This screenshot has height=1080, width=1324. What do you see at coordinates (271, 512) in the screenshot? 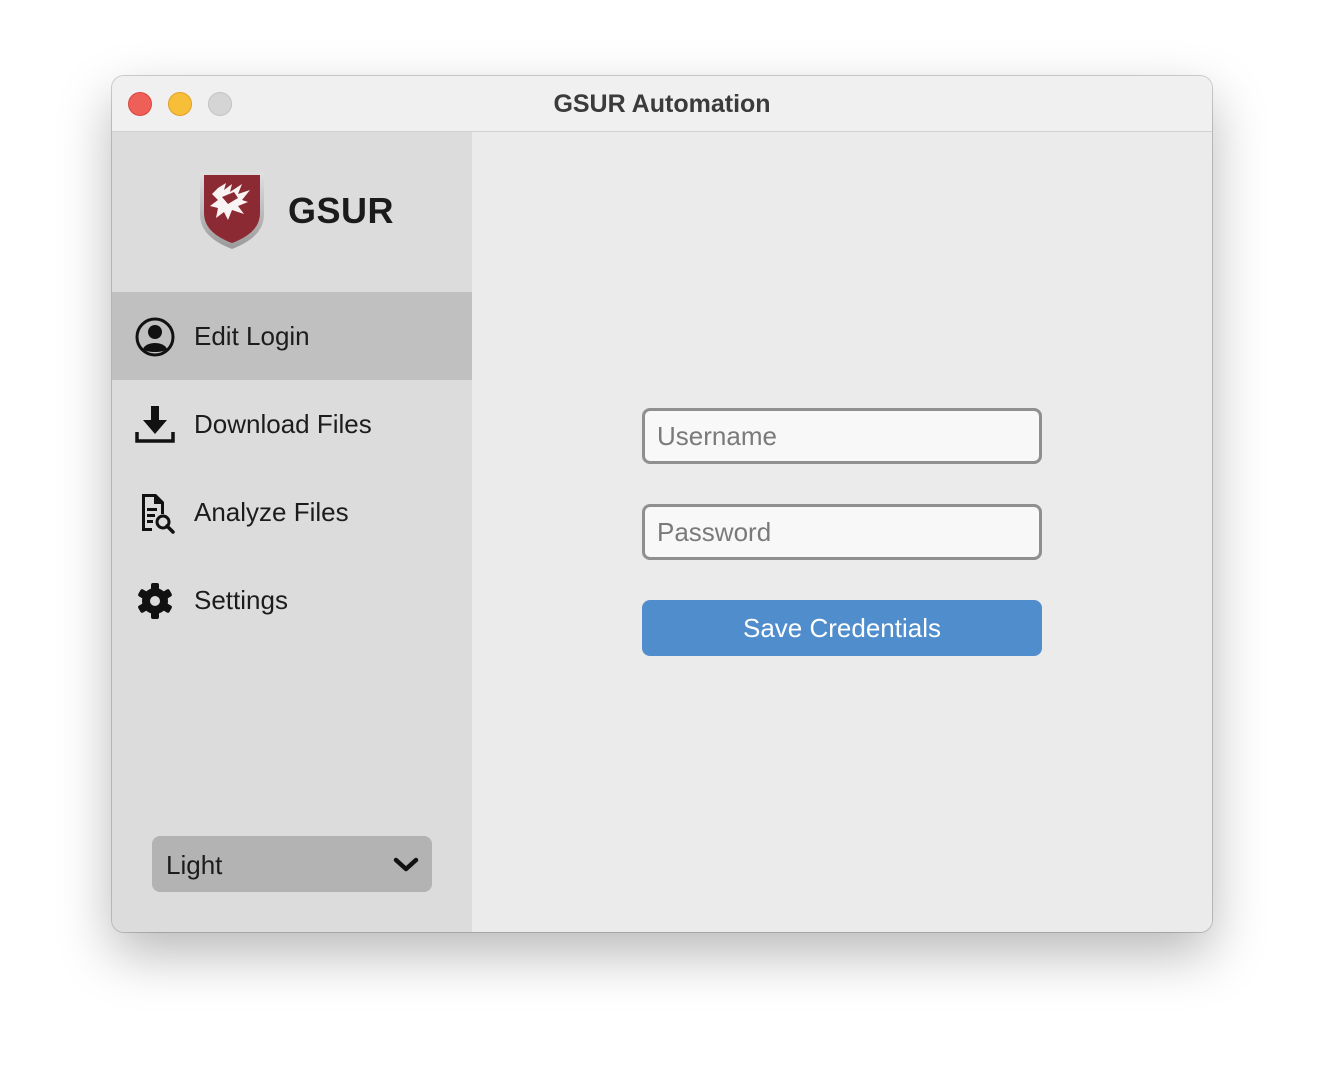
I see `sidebar-item-label: Analyze Files` at bounding box center [271, 512].